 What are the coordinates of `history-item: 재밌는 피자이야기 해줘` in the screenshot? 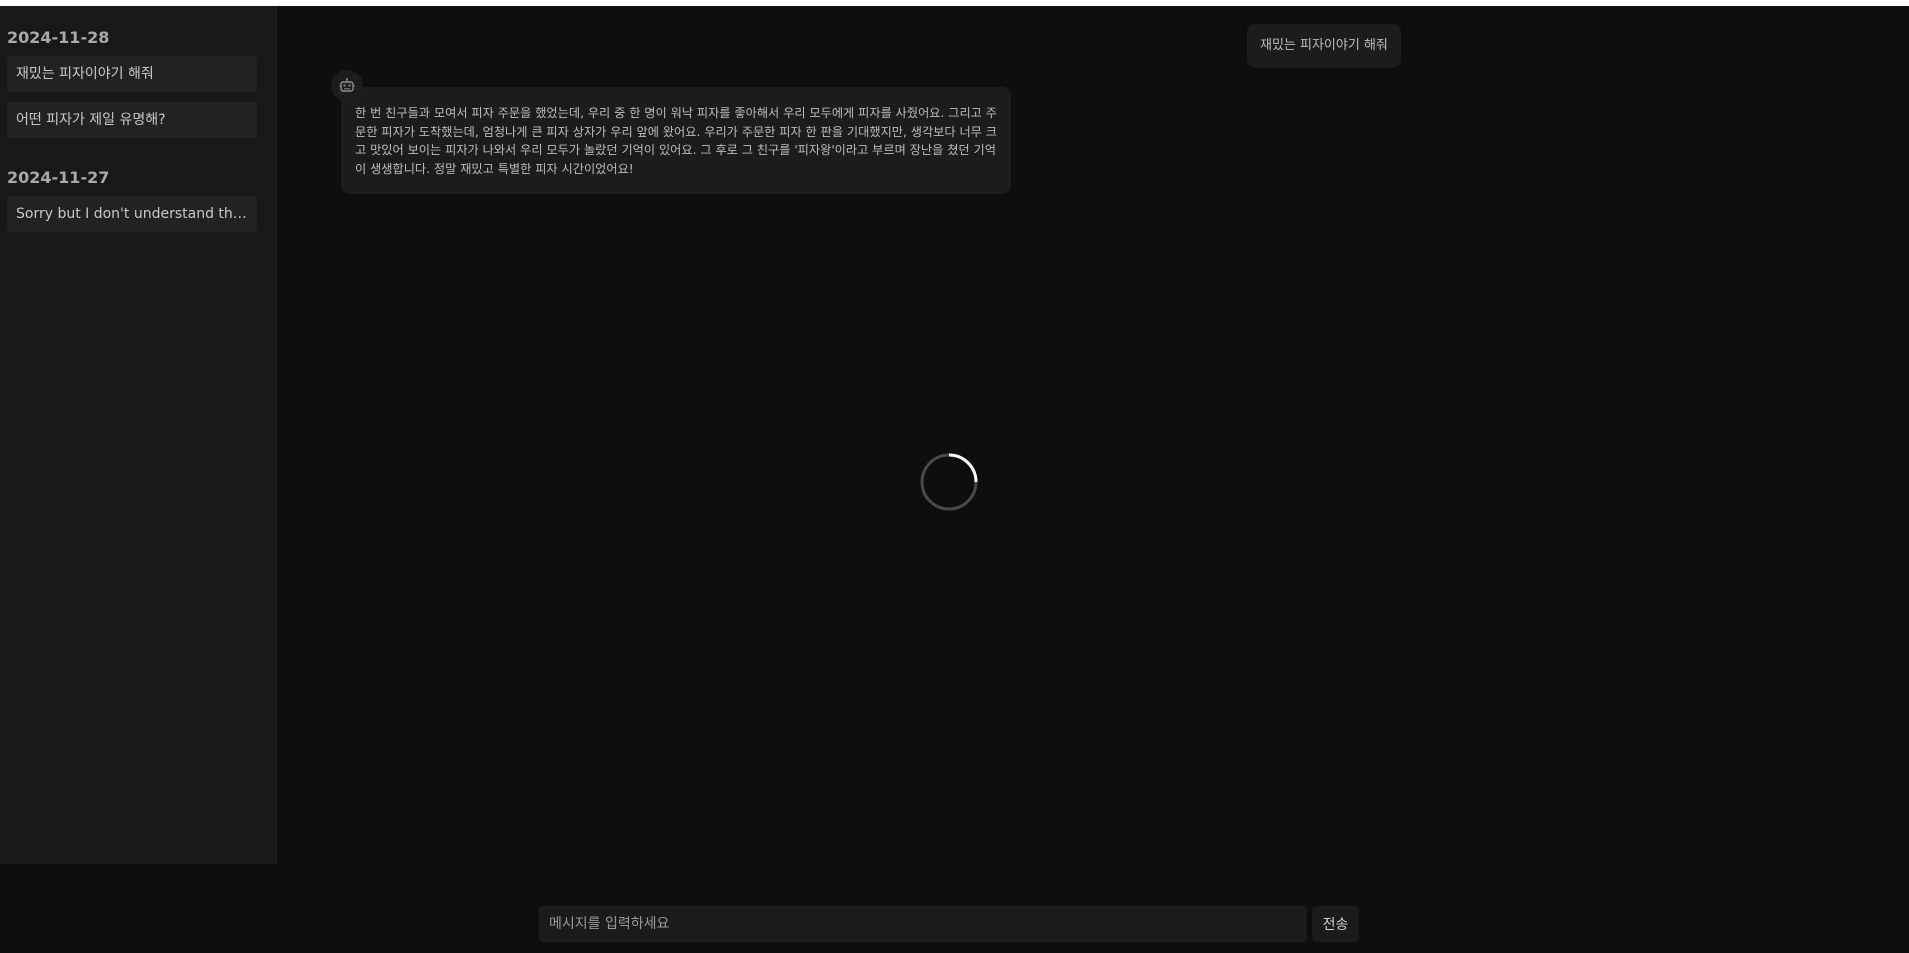 It's located at (132, 74).